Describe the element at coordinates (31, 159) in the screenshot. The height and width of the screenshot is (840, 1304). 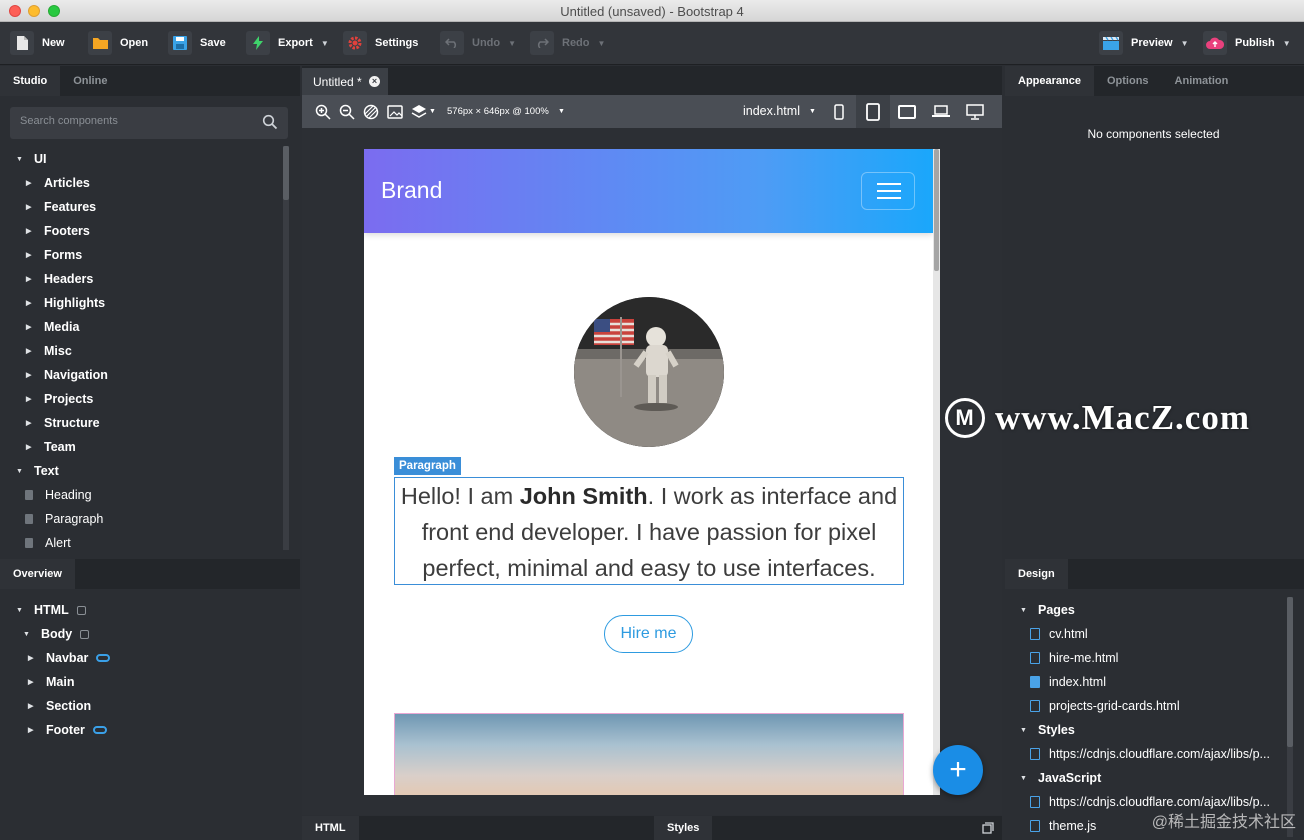
I see `group-ui: ▼ UI` at that location.